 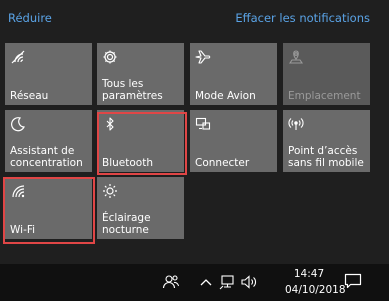 What do you see at coordinates (326, 157) in the screenshot?
I see `tile-mobile-hotspot-label: Point d’accès sans fil mobile` at bounding box center [326, 157].